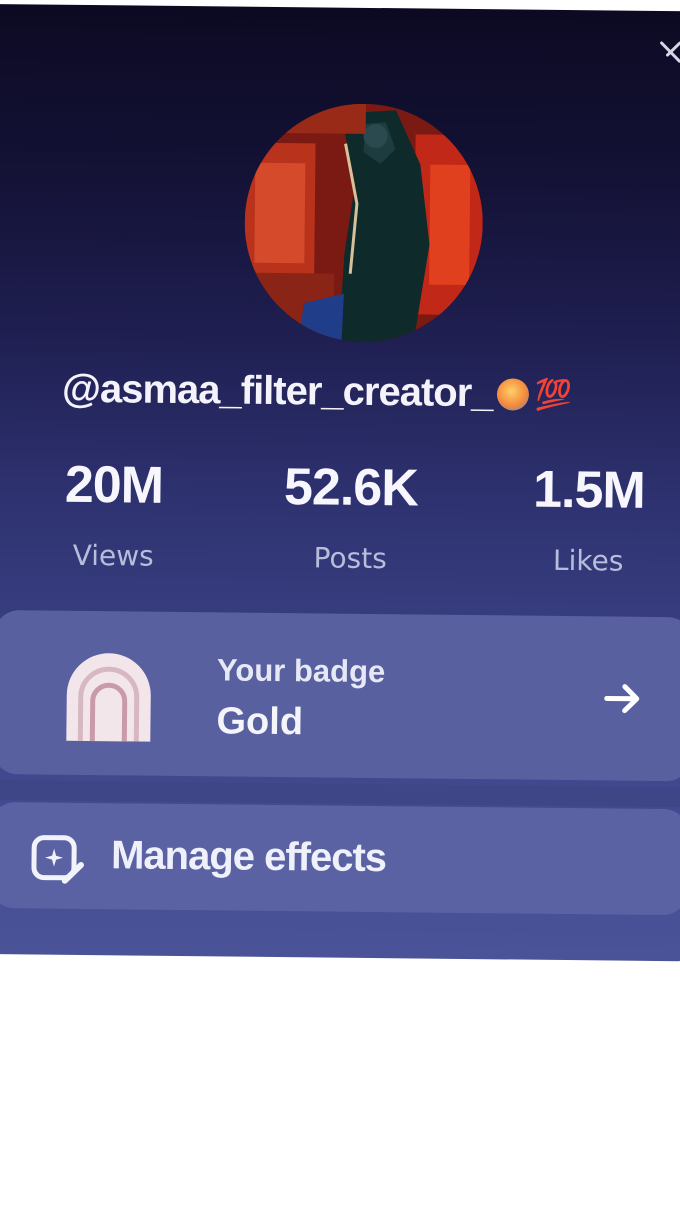 This screenshot has height=1209, width=680. Describe the element at coordinates (588, 560) in the screenshot. I see `stat-likes-label: Likes` at that location.